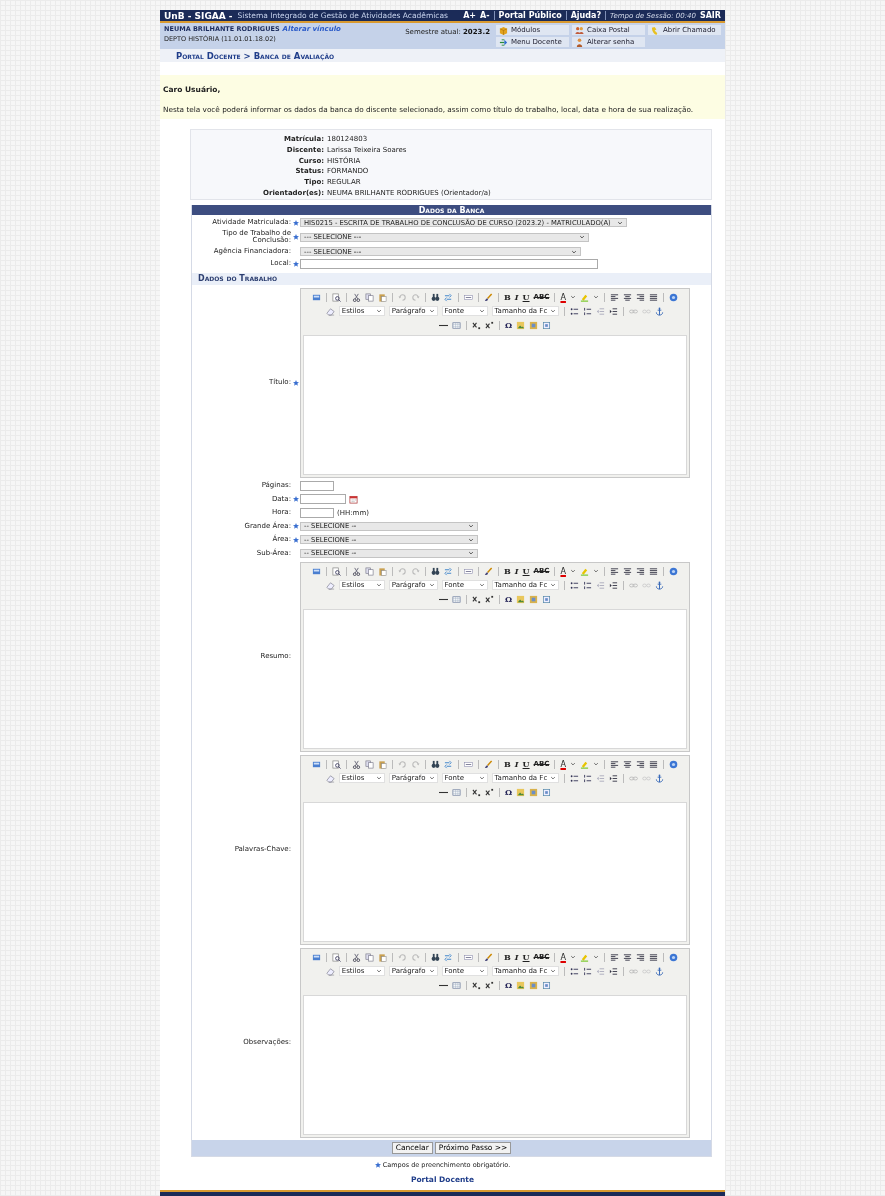 This screenshot has height=1196, width=885. Describe the element at coordinates (317, 485) in the screenshot. I see `text-field` at that location.